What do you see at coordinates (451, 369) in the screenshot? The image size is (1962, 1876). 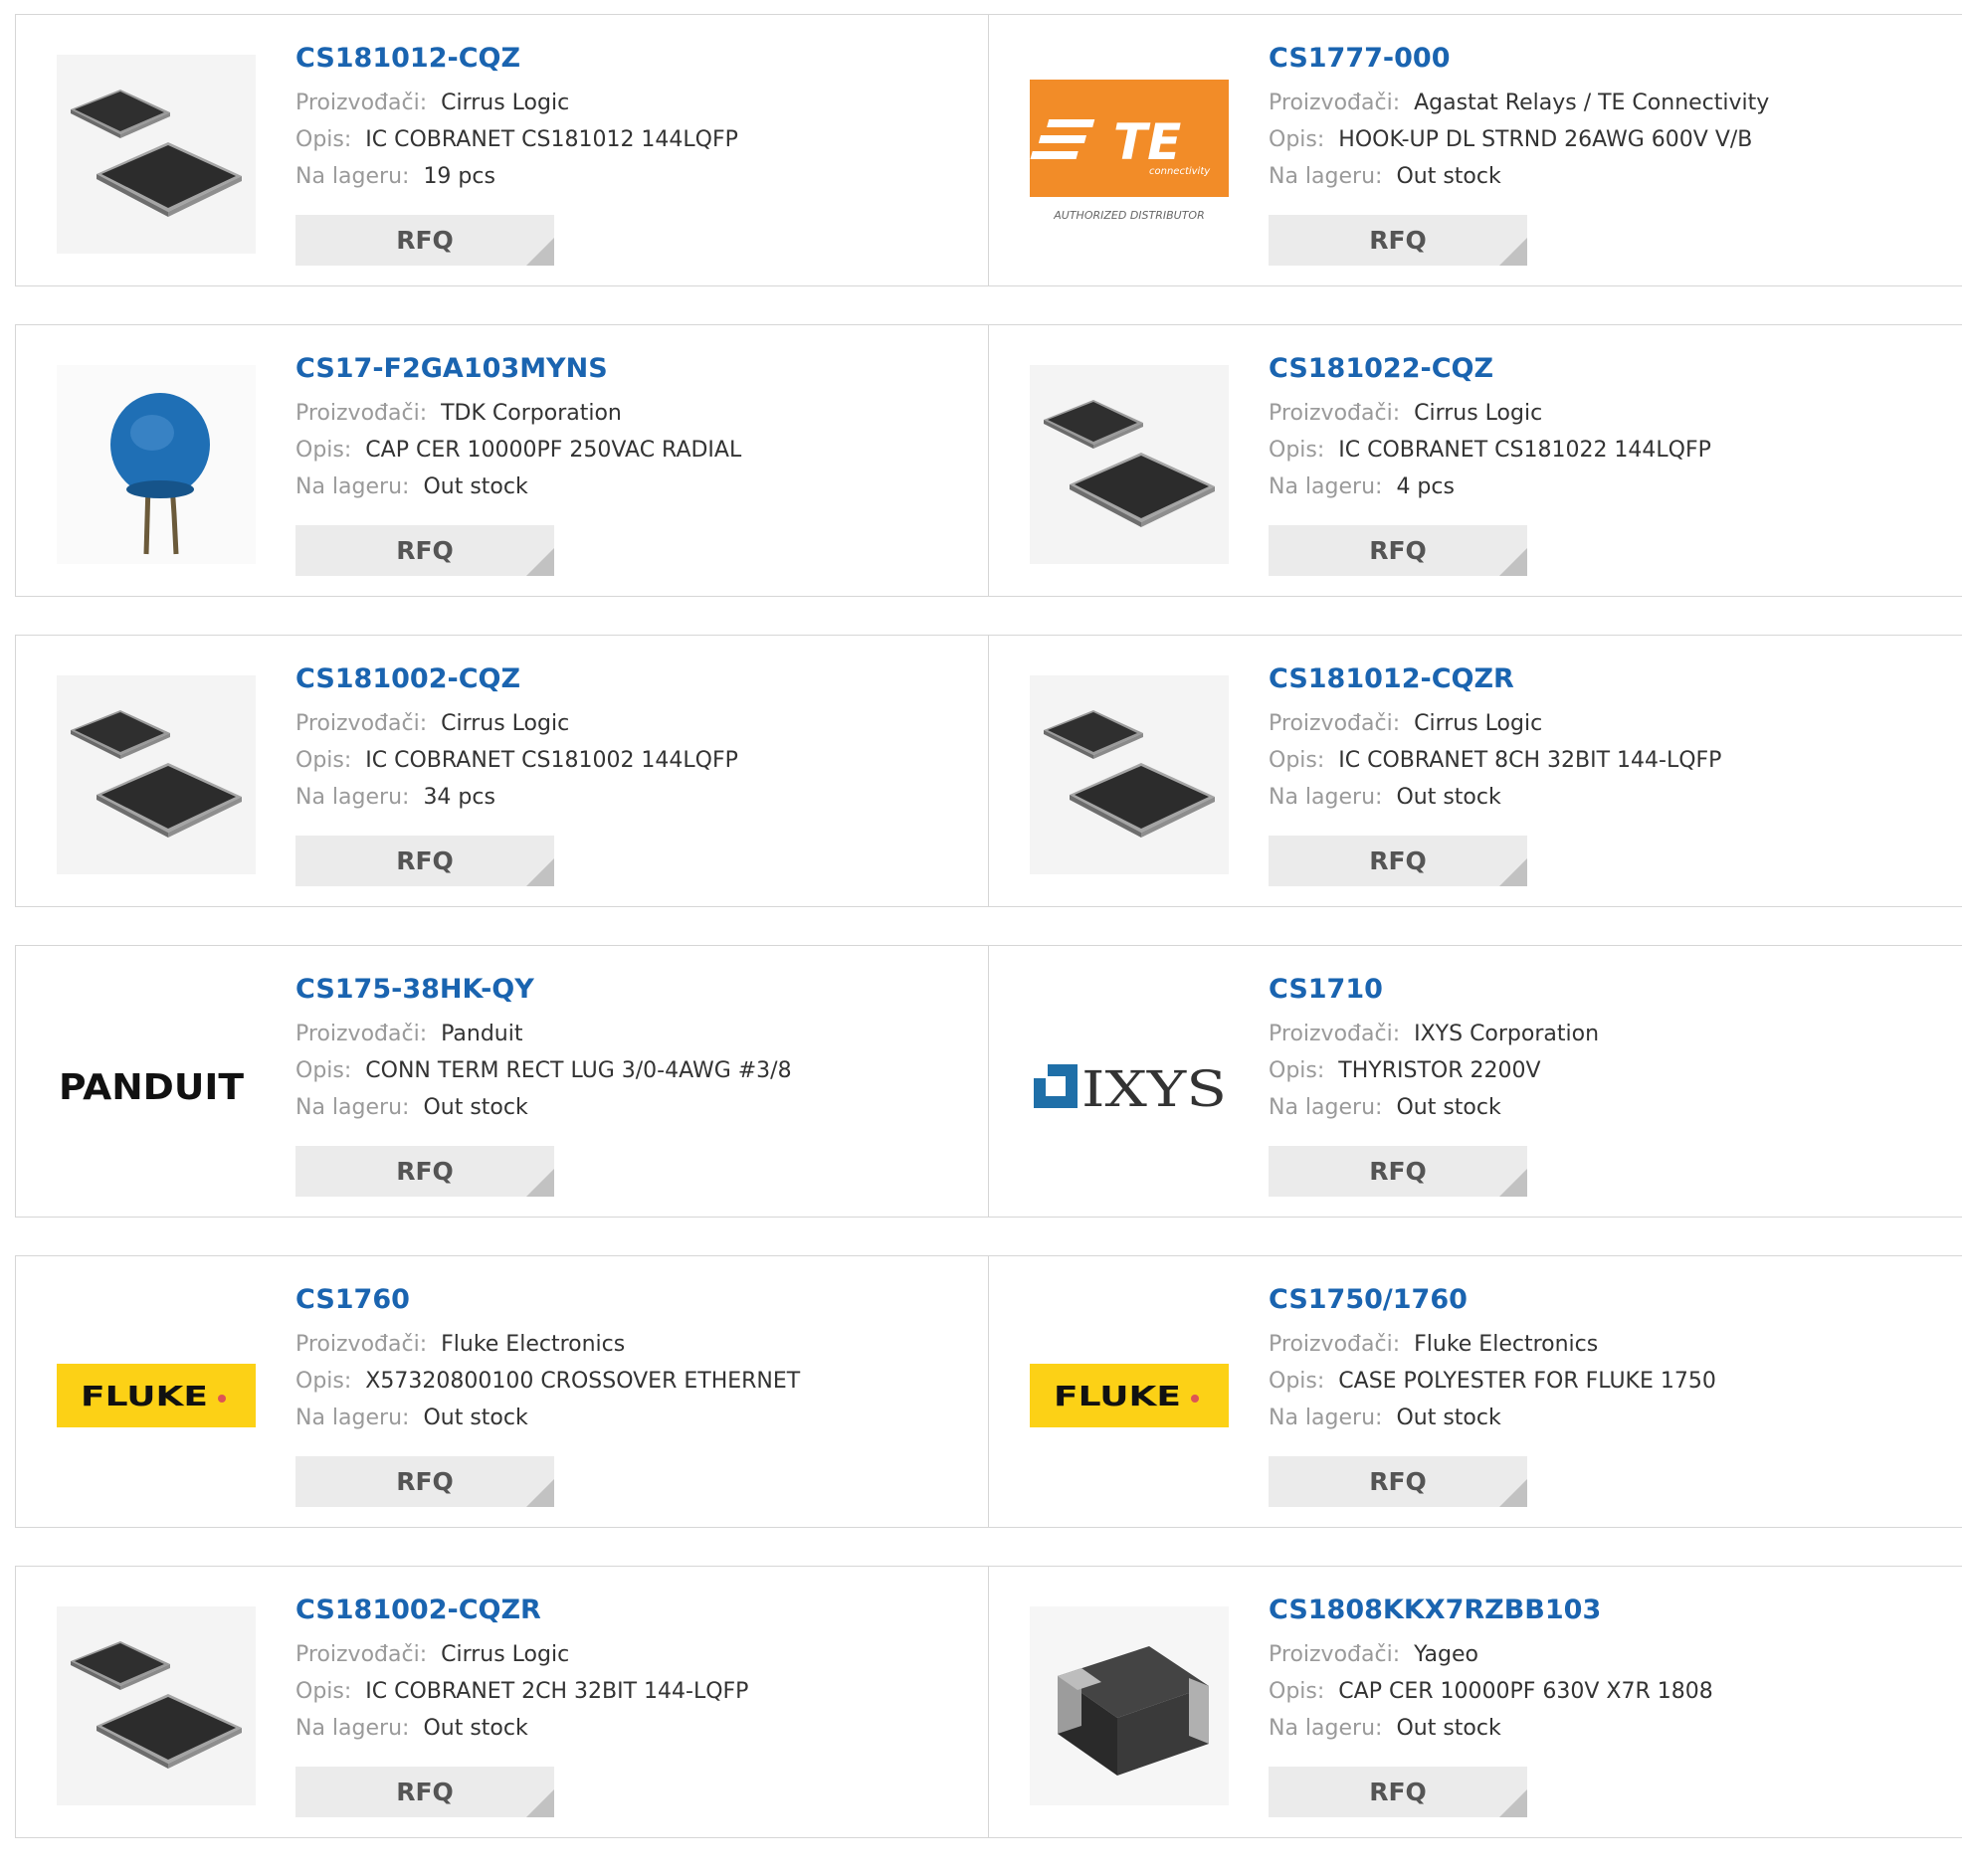 I see `part-number-link: CS17-F2GA103MYNS` at bounding box center [451, 369].